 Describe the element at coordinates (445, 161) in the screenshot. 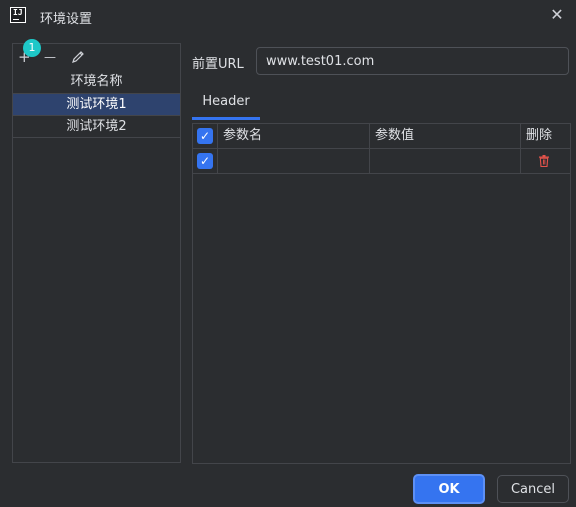

I see `param-value-cell` at that location.